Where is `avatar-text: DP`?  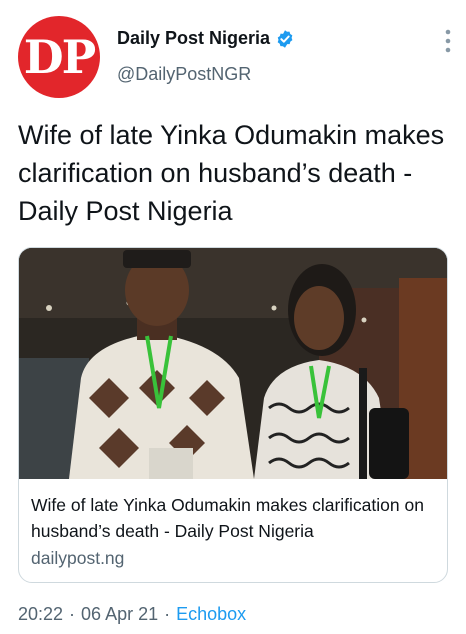 avatar-text: DP is located at coordinates (59, 57).